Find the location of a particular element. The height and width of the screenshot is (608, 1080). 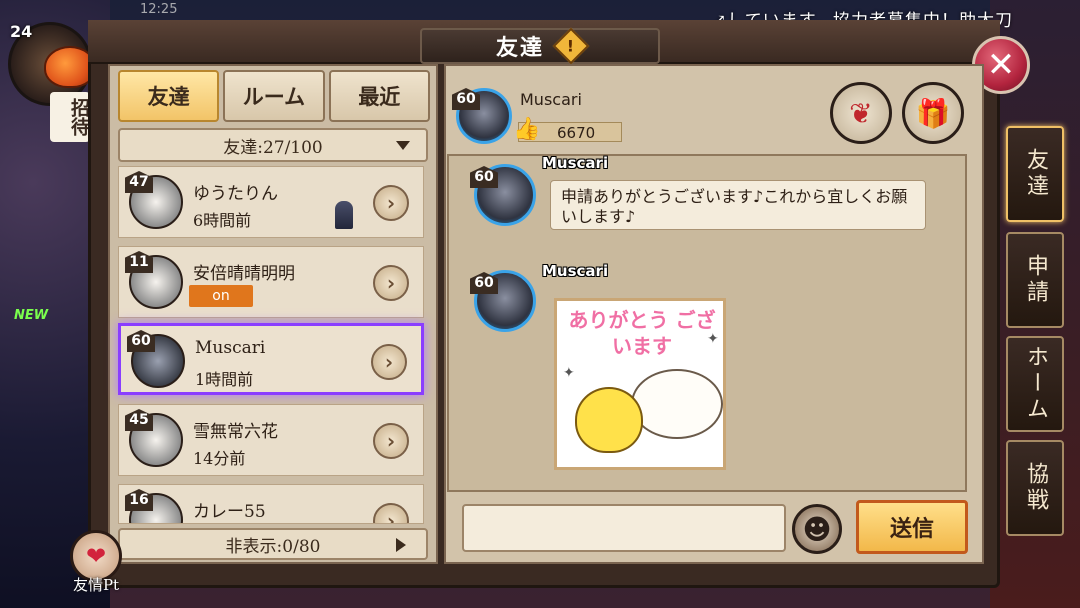

hidden-count-button: 非表示:0/80 is located at coordinates (273, 544).